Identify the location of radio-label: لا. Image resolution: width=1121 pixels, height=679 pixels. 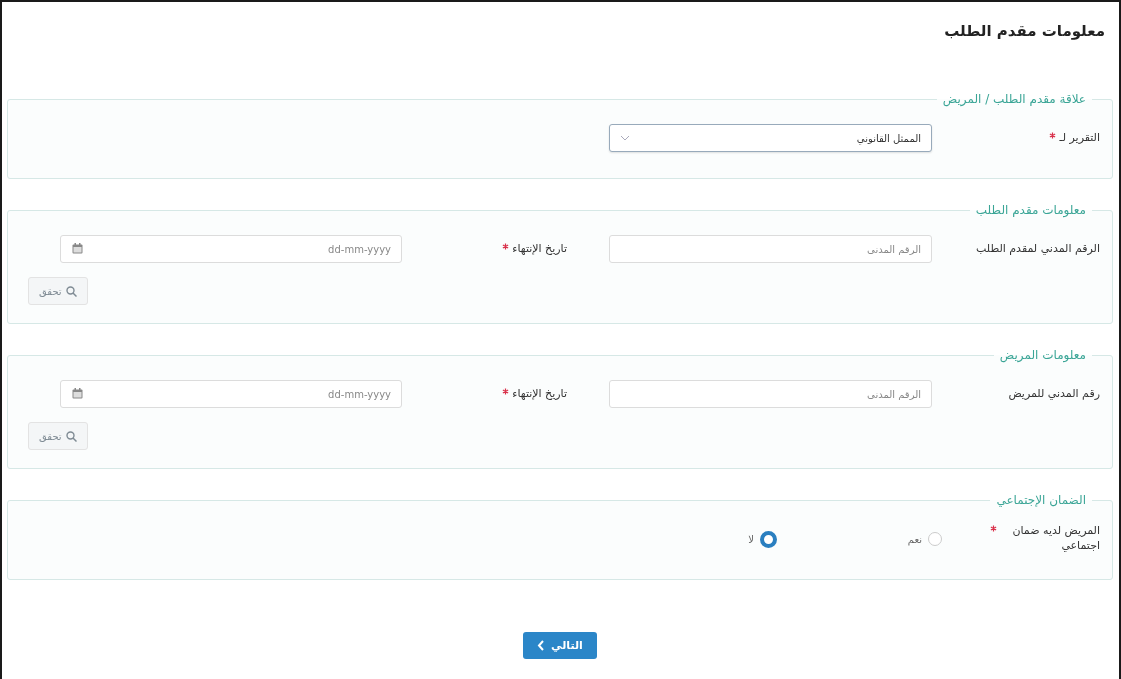
(751, 539).